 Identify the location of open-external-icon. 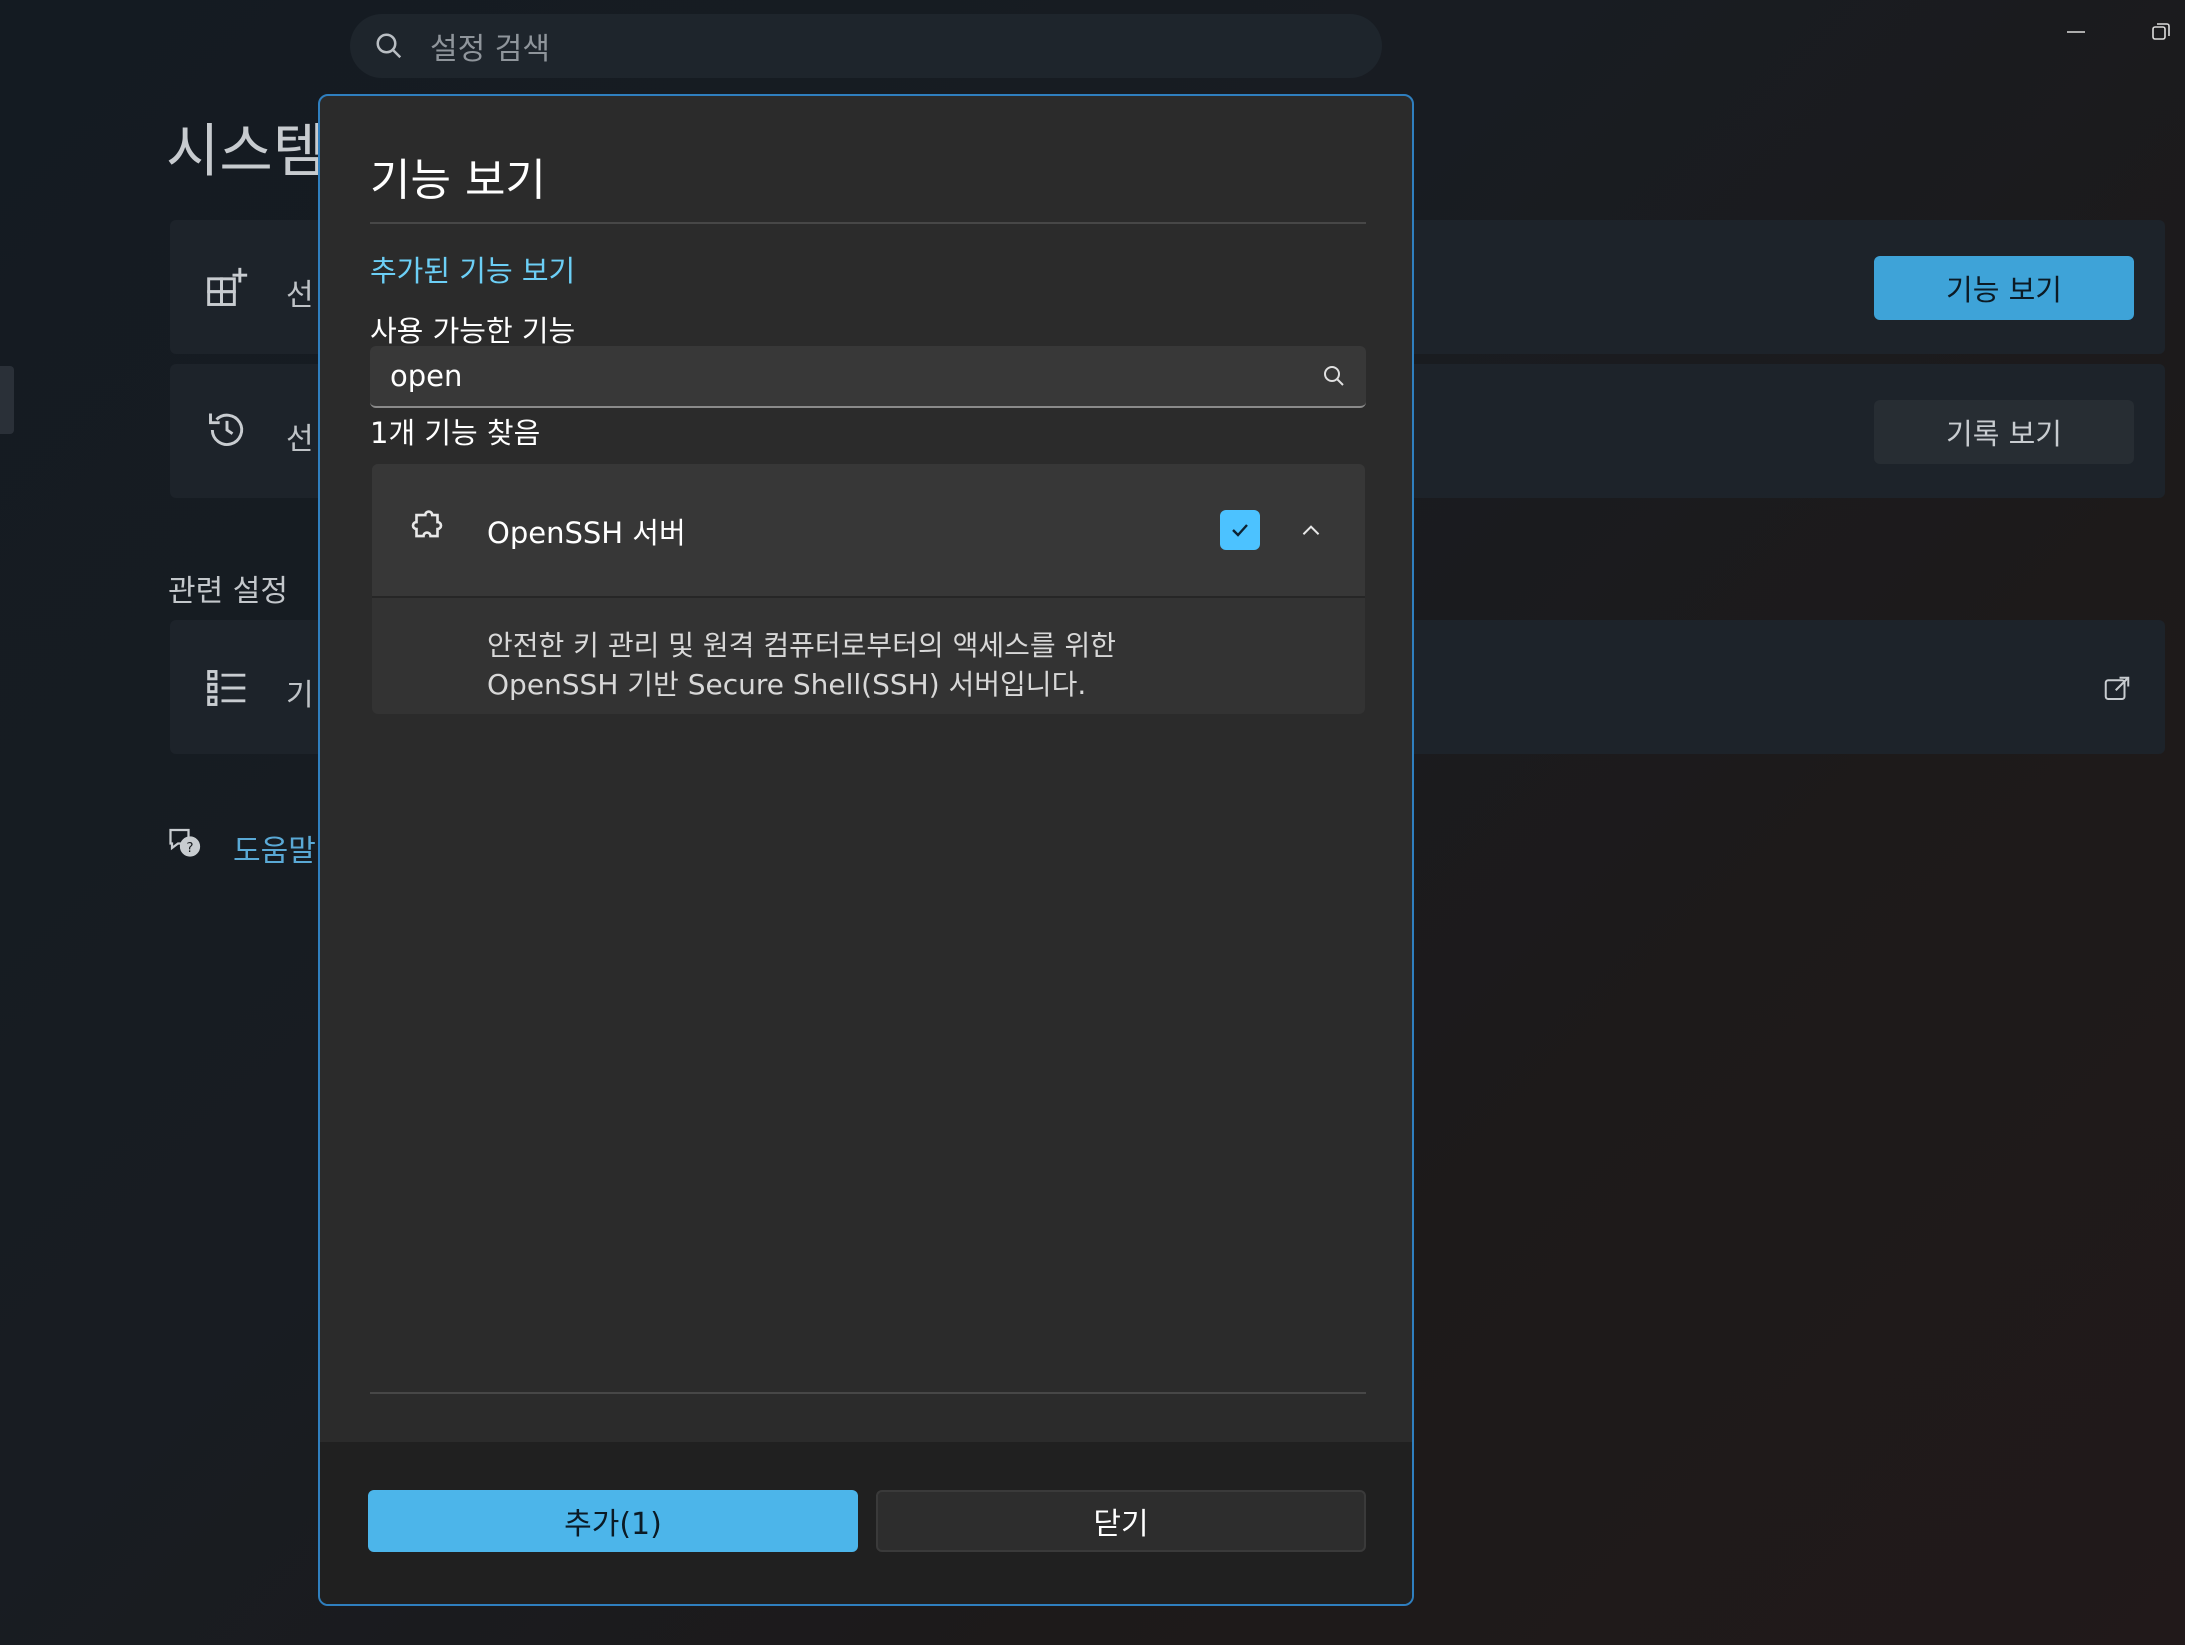
(2117, 688).